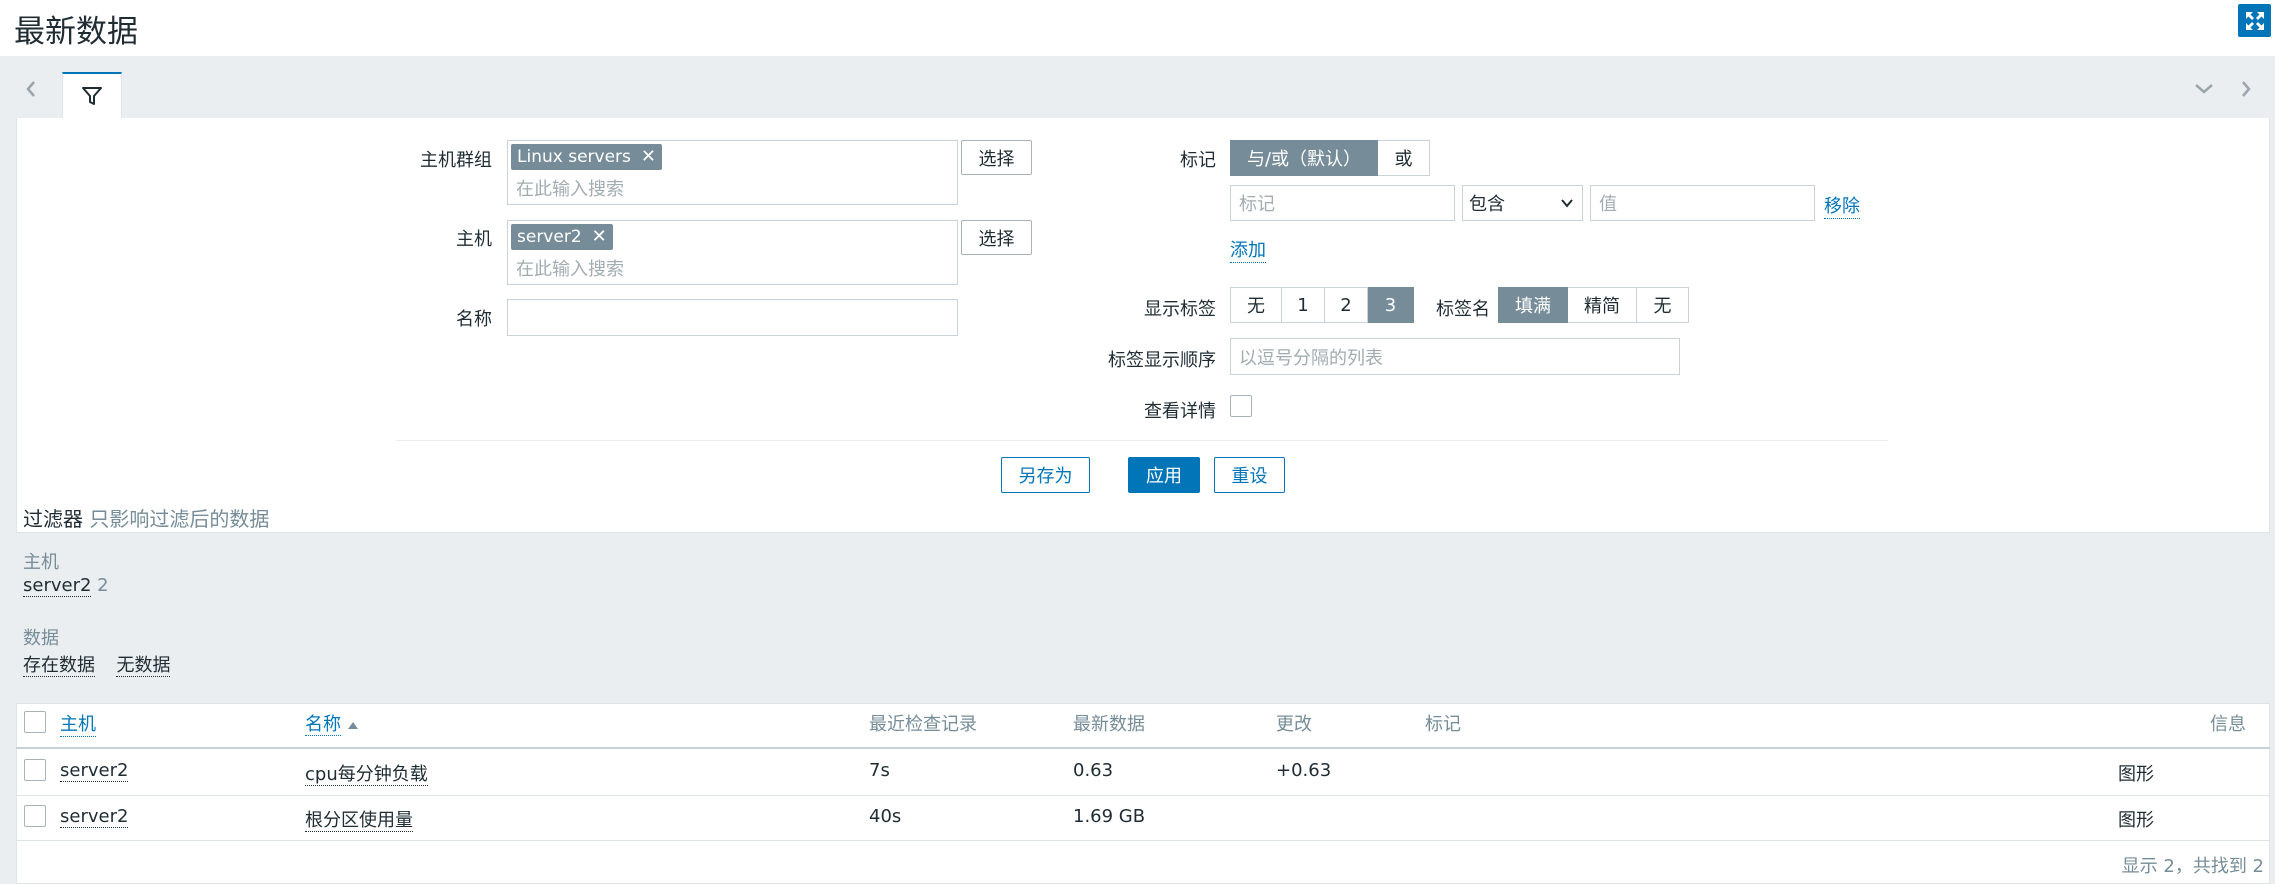 This screenshot has width=2275, height=884. Describe the element at coordinates (996, 237) in the screenshot. I see `host-select-button: 选择` at that location.